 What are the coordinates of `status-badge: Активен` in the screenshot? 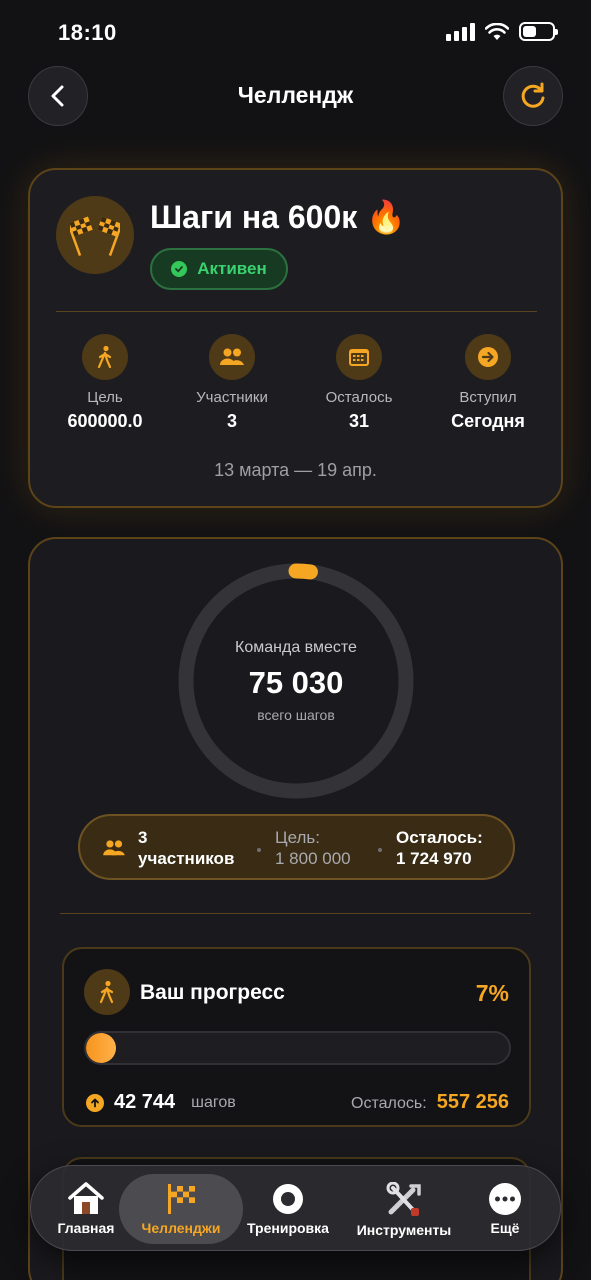 It's located at (219, 269).